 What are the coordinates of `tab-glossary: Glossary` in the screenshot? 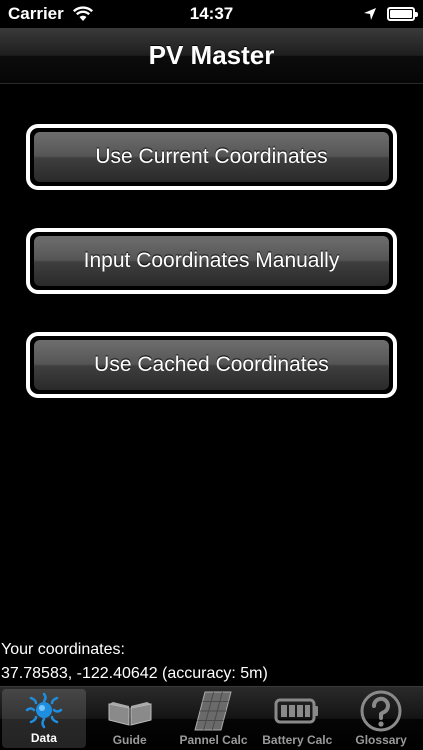 It's located at (381, 718).